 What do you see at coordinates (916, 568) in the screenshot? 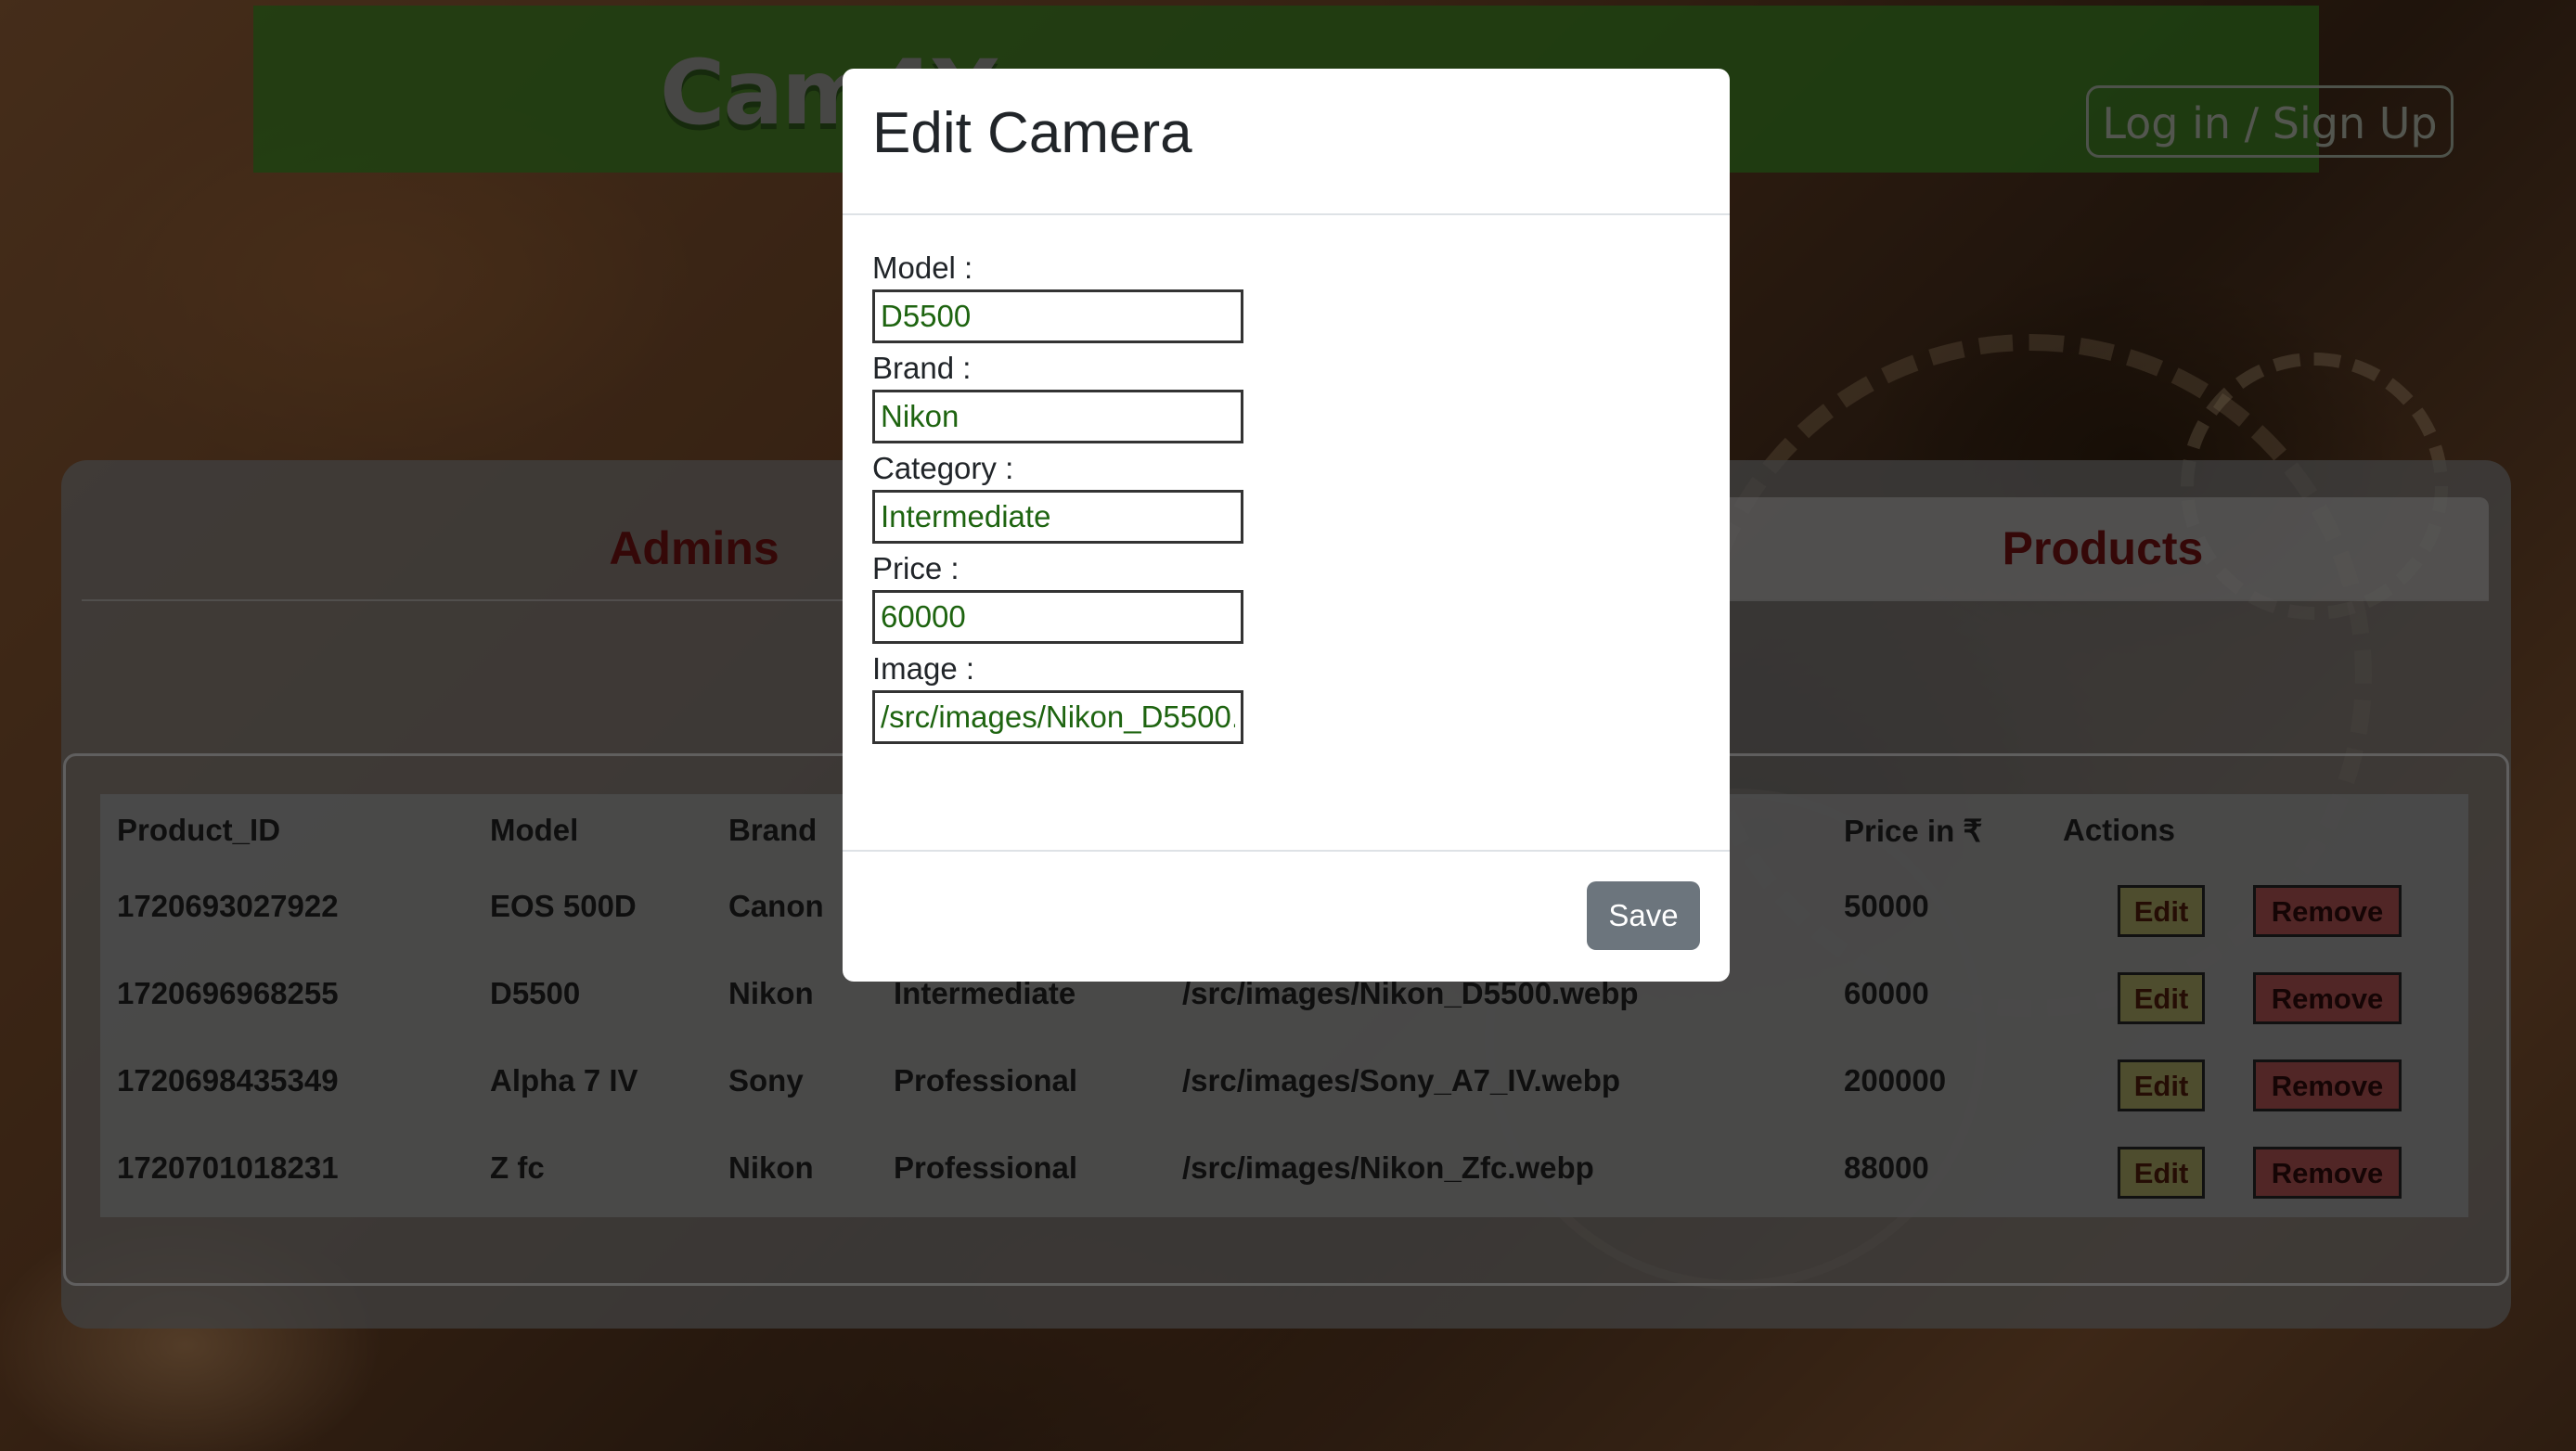
I see `price-label: Price :` at bounding box center [916, 568].